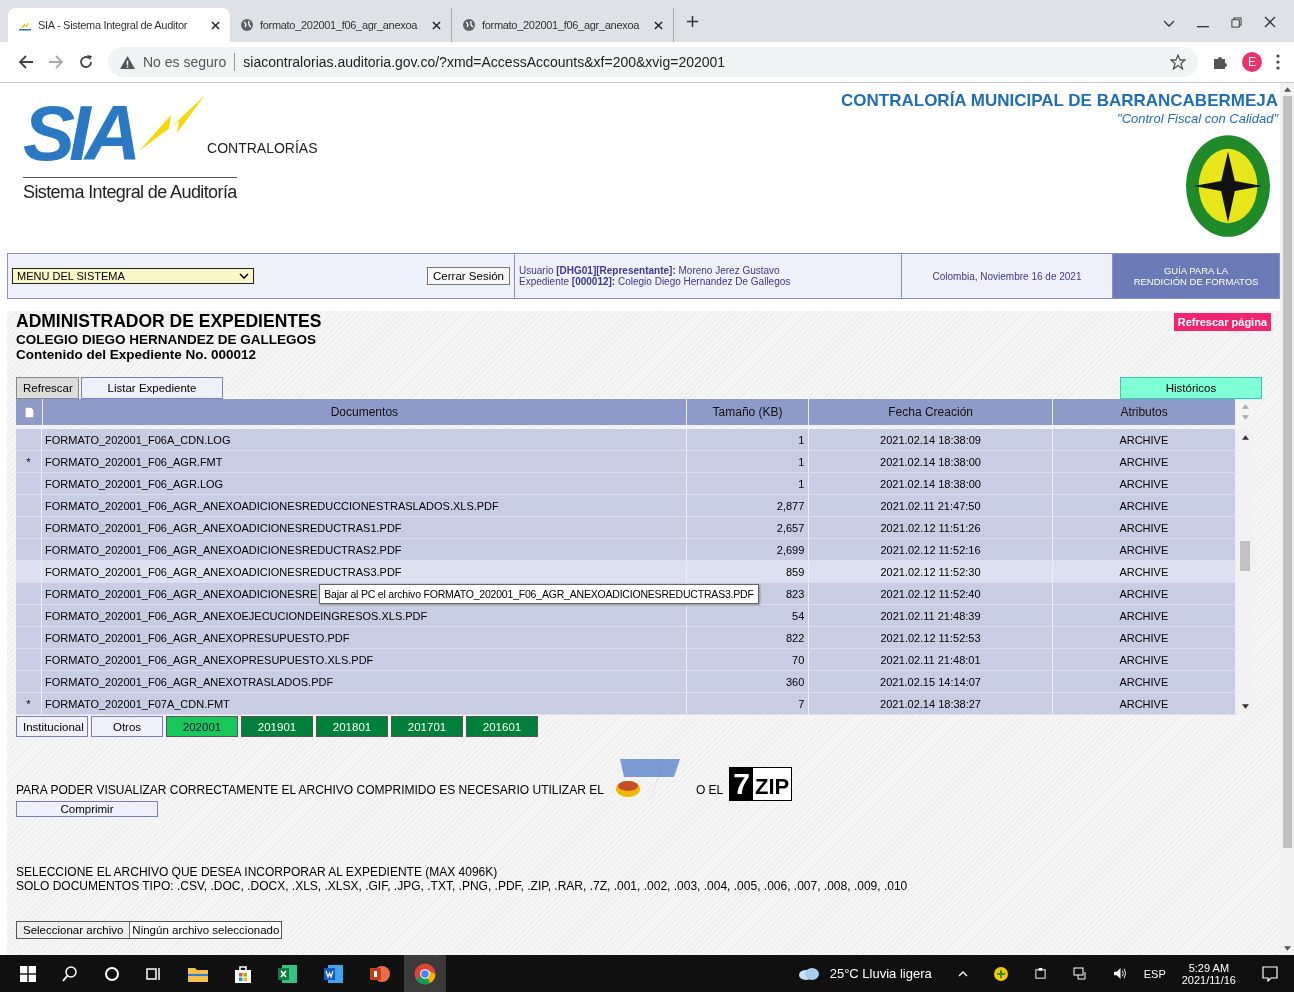  I want to click on address-bar: No es seguro siacontralorias.auditoria.gov.co/?xmd=AccessAccounts&xf=200&xvig=202001, so click(653, 62).